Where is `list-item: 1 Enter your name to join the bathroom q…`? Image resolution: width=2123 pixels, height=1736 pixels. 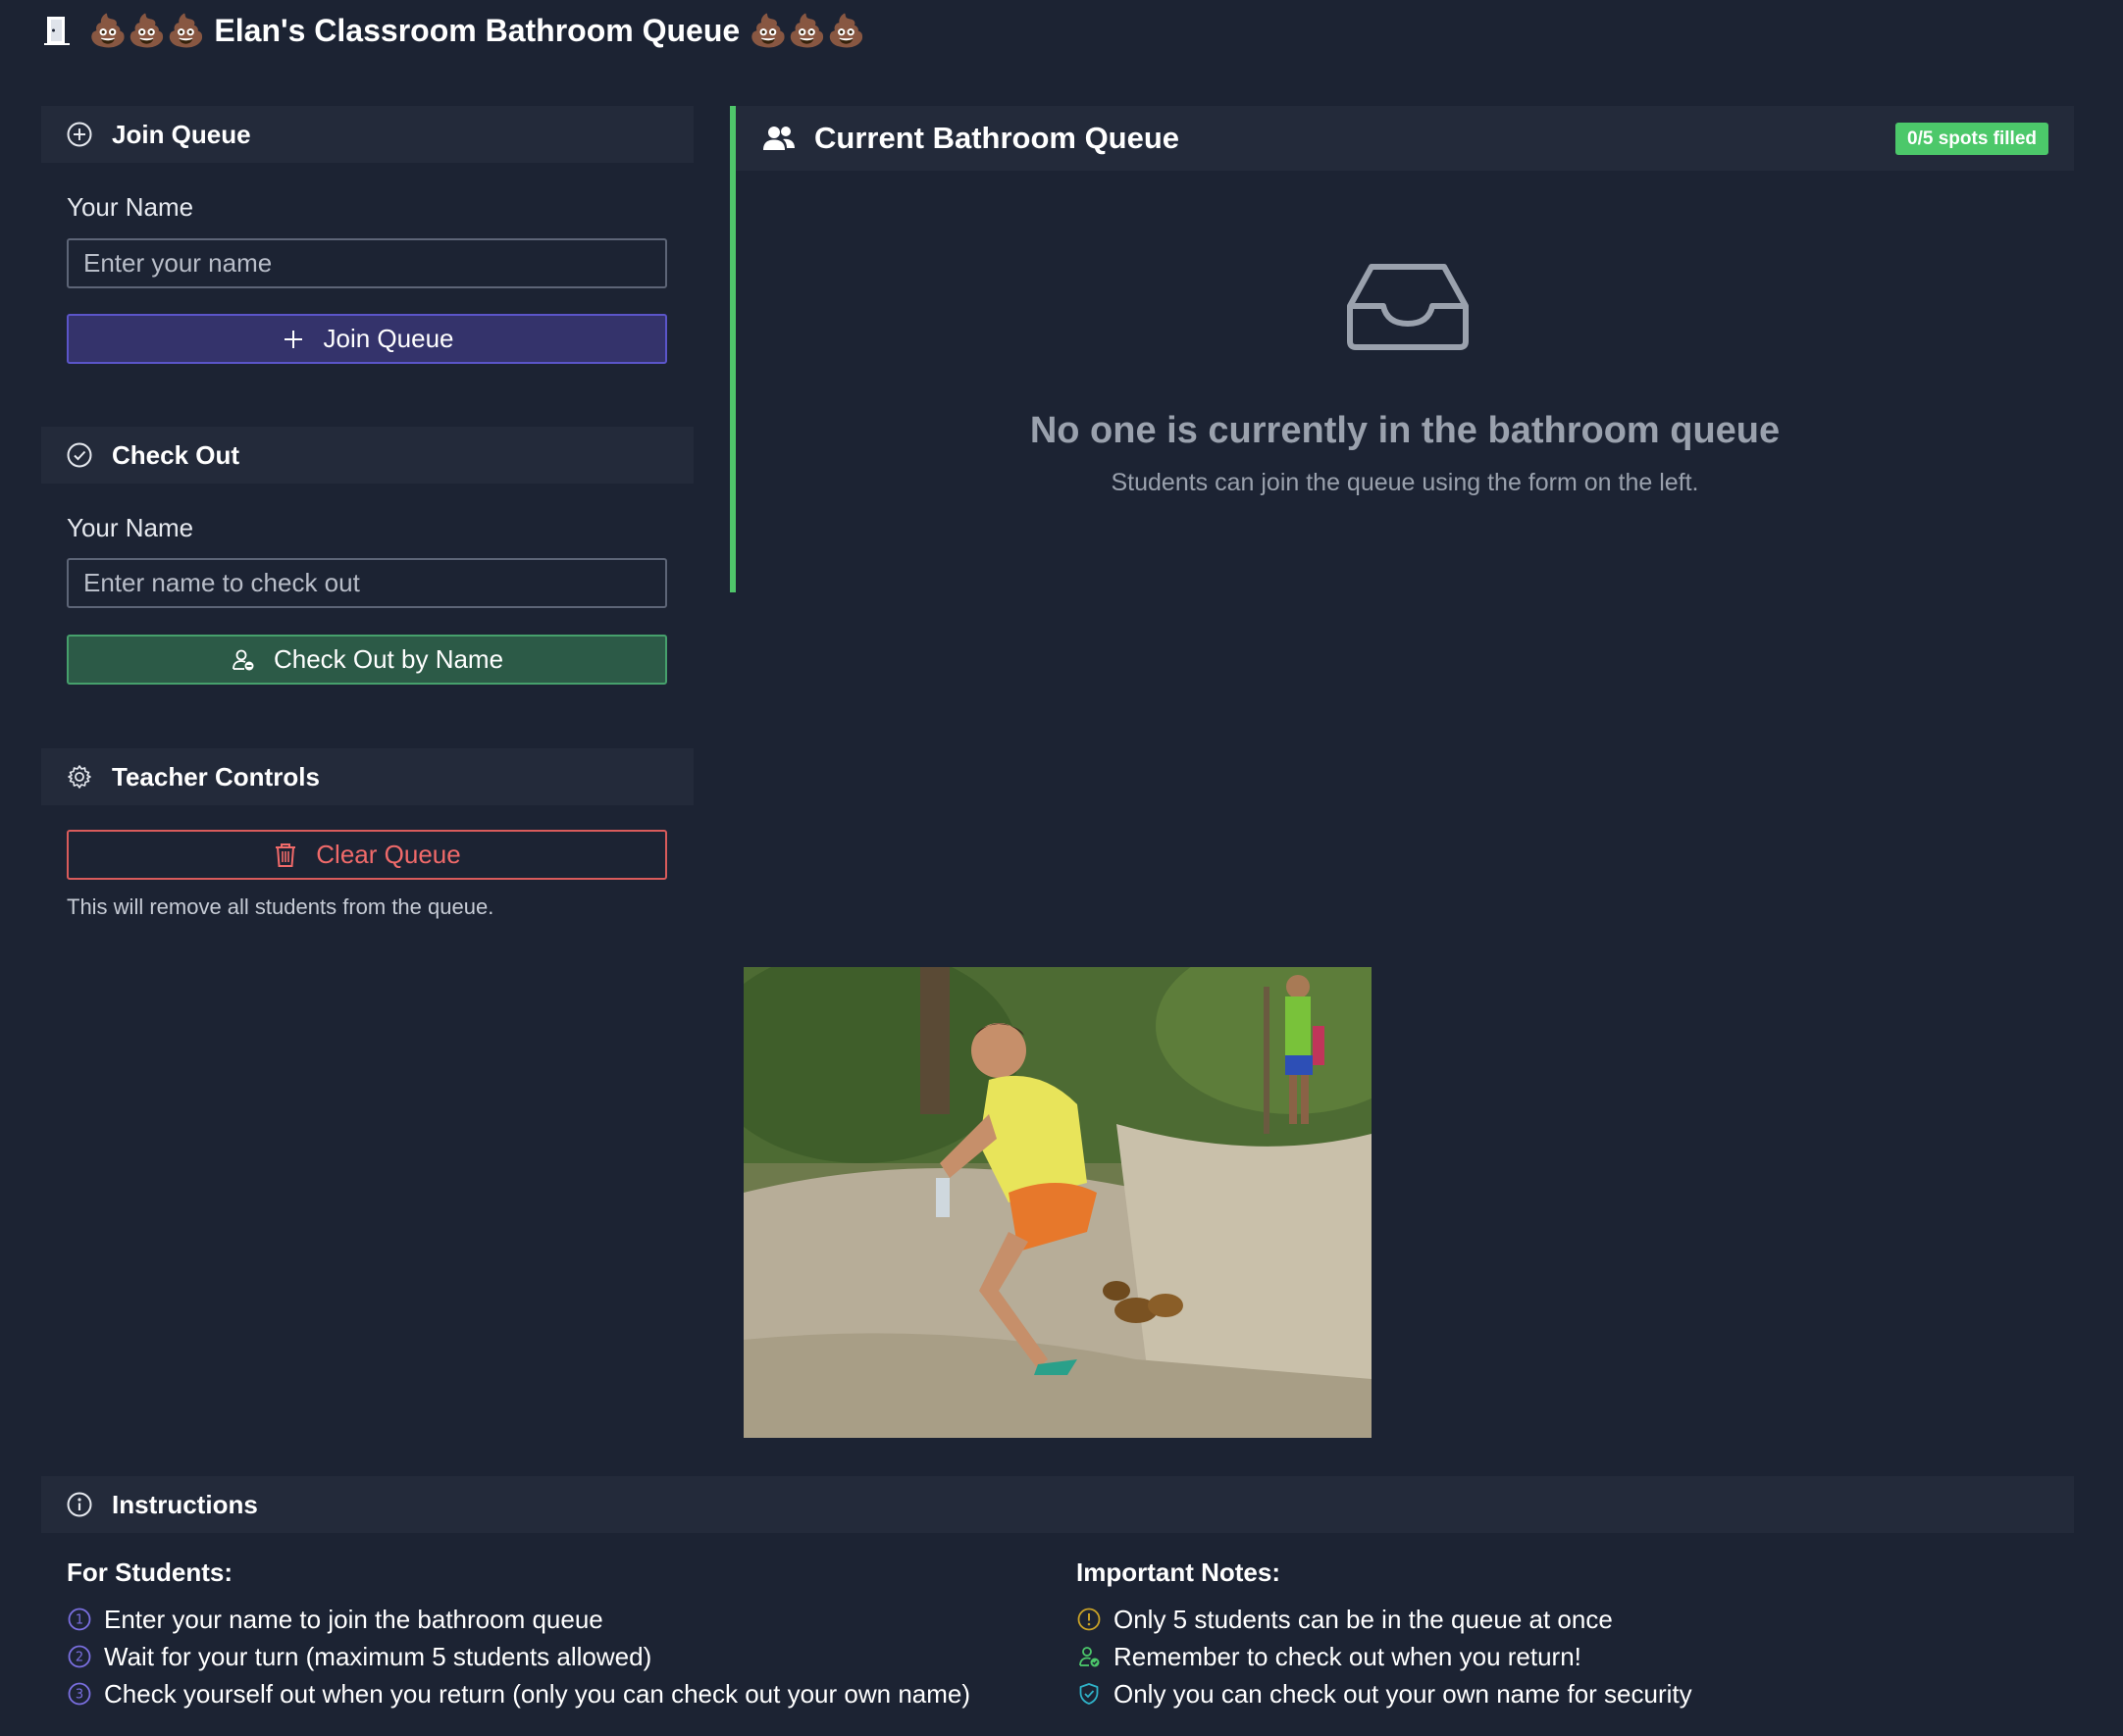 list-item: 1 Enter your name to join the bathroom q… is located at coordinates (519, 1620).